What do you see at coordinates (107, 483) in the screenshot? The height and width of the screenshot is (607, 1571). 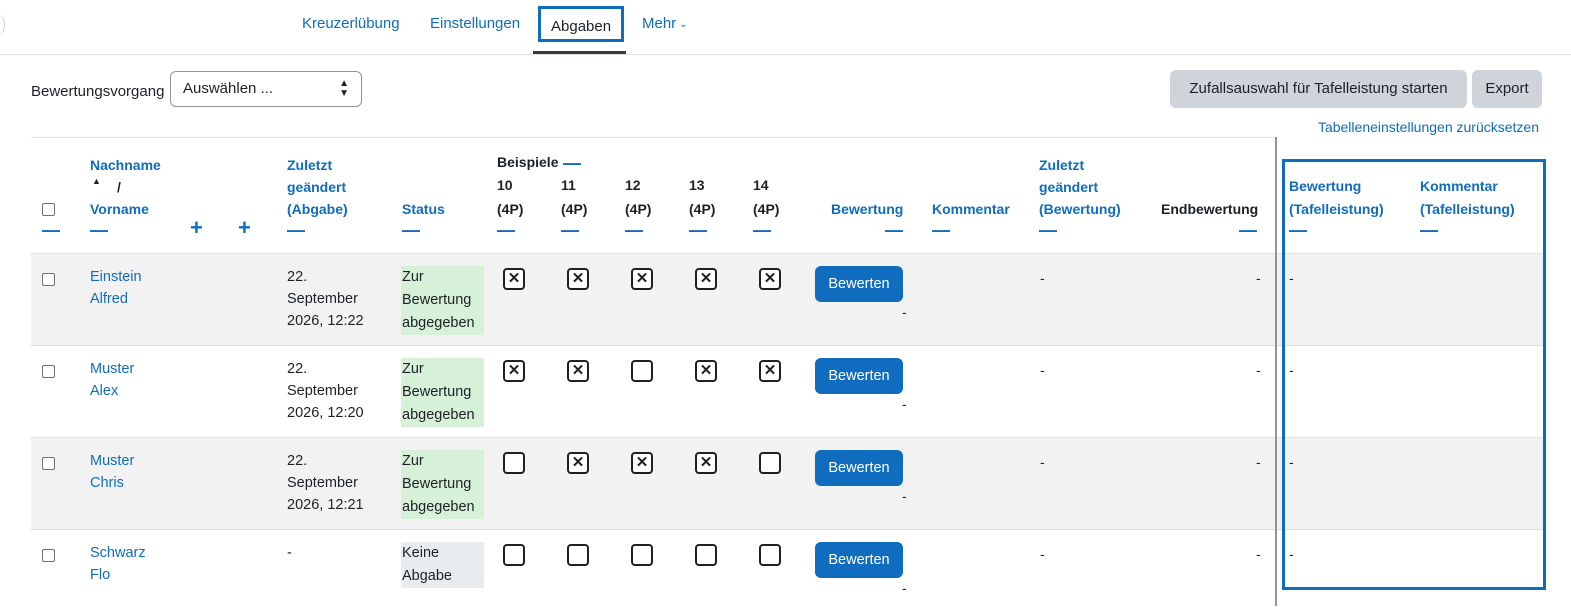 I see `firstname-link: Chris` at bounding box center [107, 483].